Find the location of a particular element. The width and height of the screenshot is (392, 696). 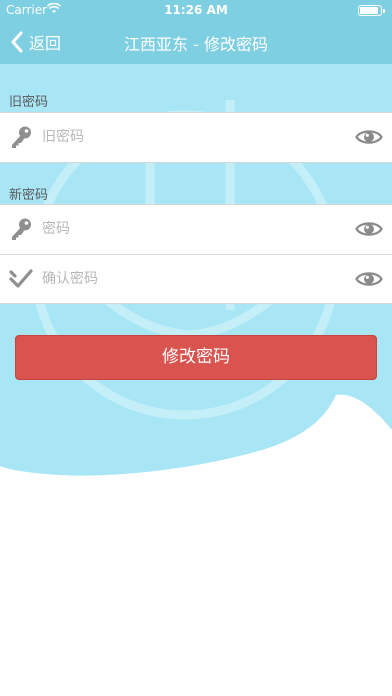

status-bar: Carrier 11:26 AM is located at coordinates (196, 10).